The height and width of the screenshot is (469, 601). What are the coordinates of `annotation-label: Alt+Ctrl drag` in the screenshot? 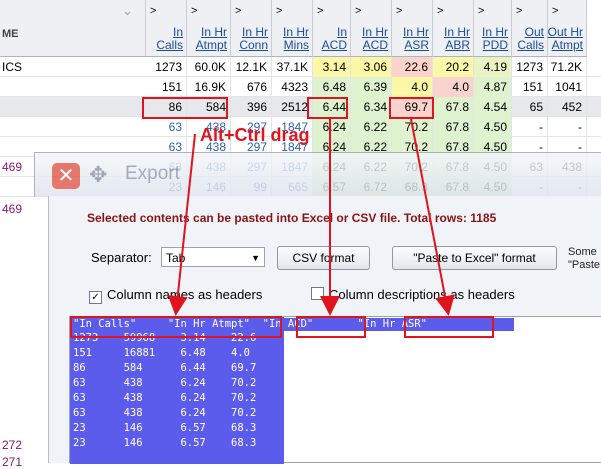 It's located at (255, 135).